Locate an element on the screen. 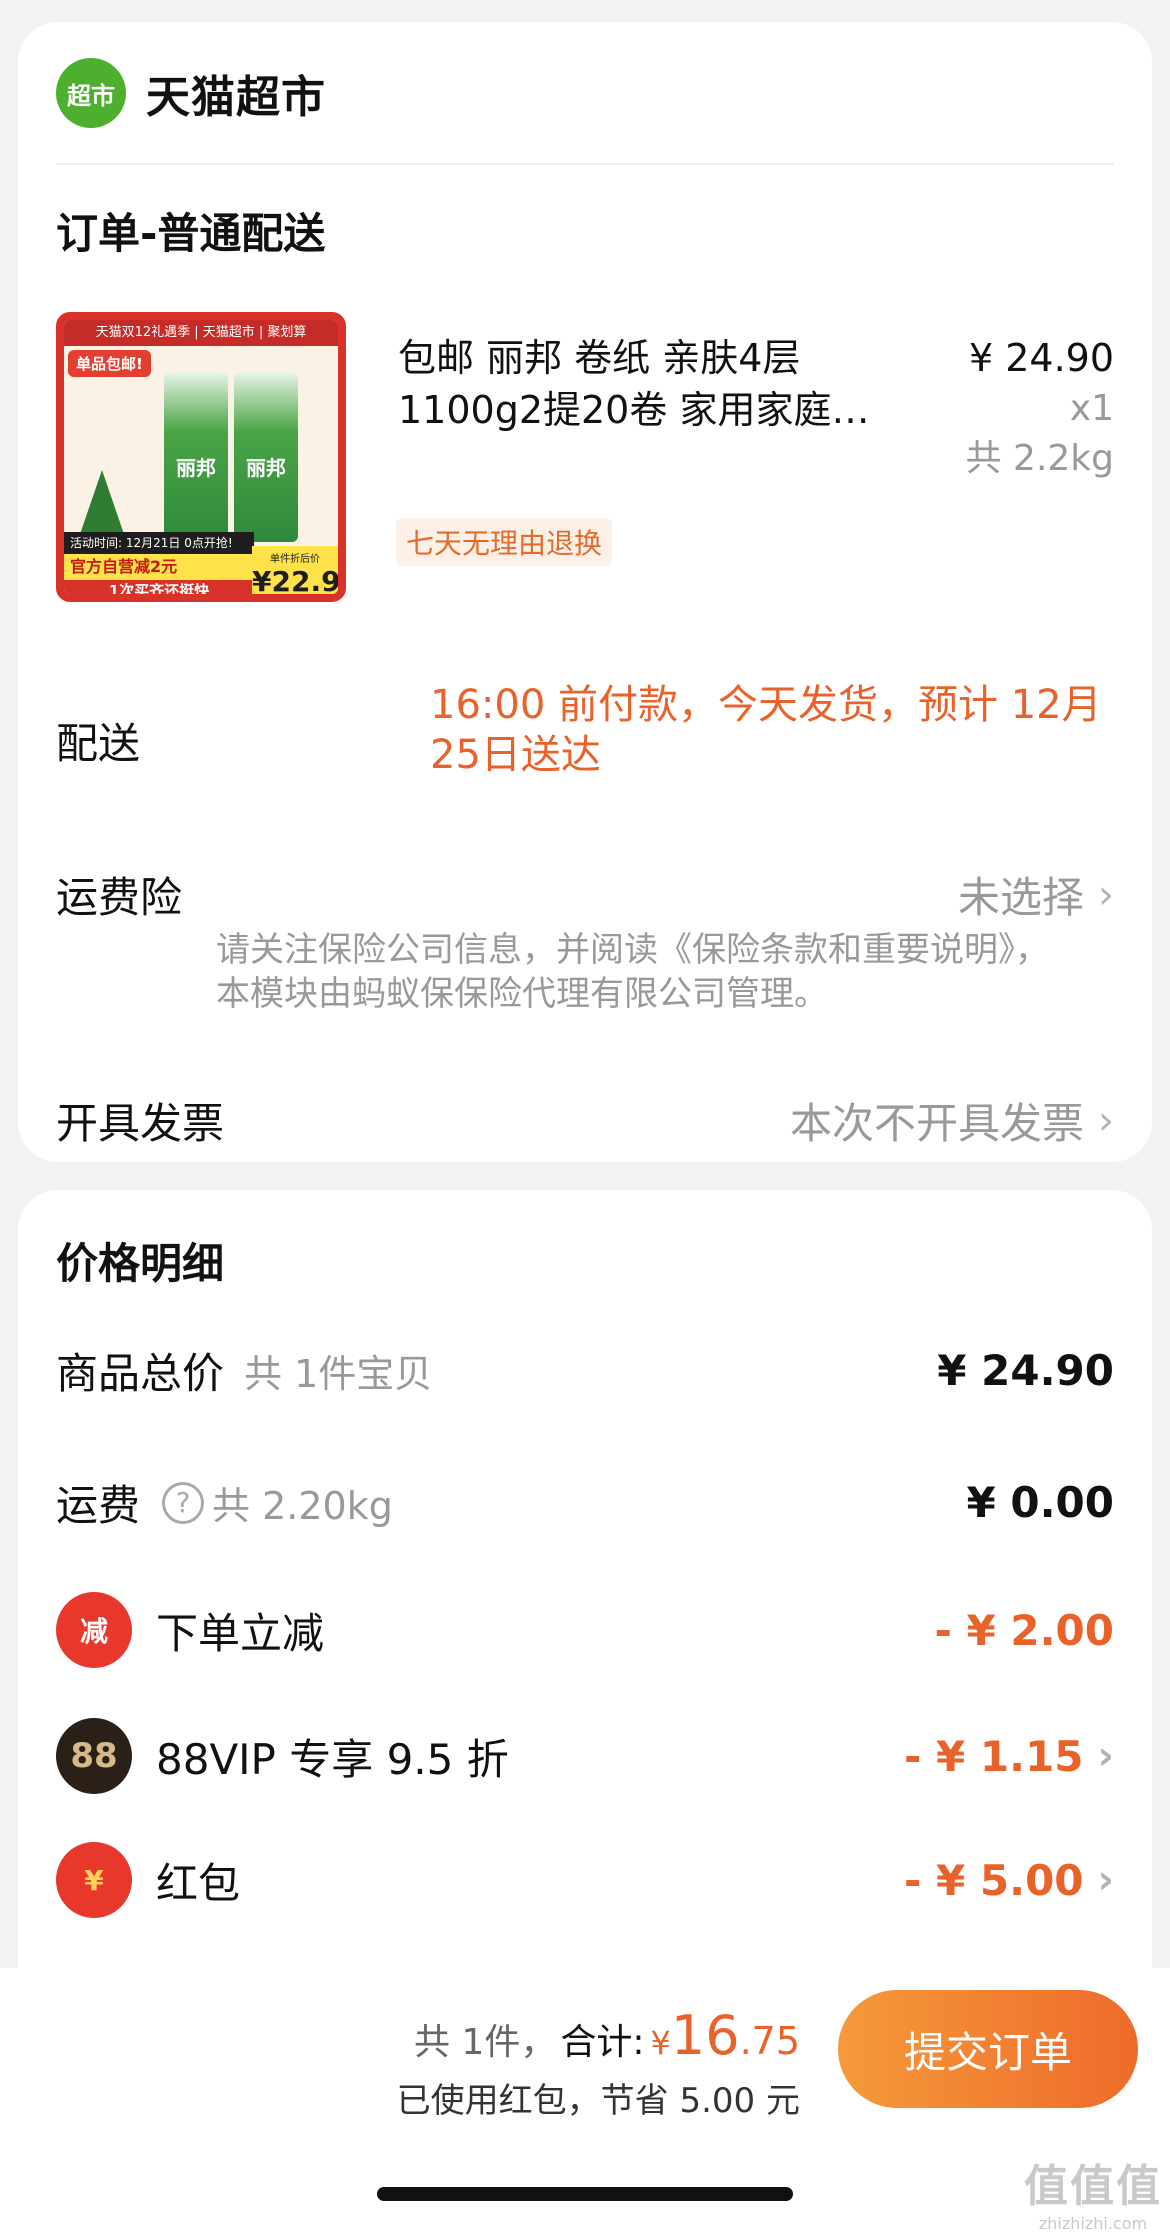 The width and height of the screenshot is (1170, 2233). invoice-label: 开具发票 is located at coordinates (140, 1123).